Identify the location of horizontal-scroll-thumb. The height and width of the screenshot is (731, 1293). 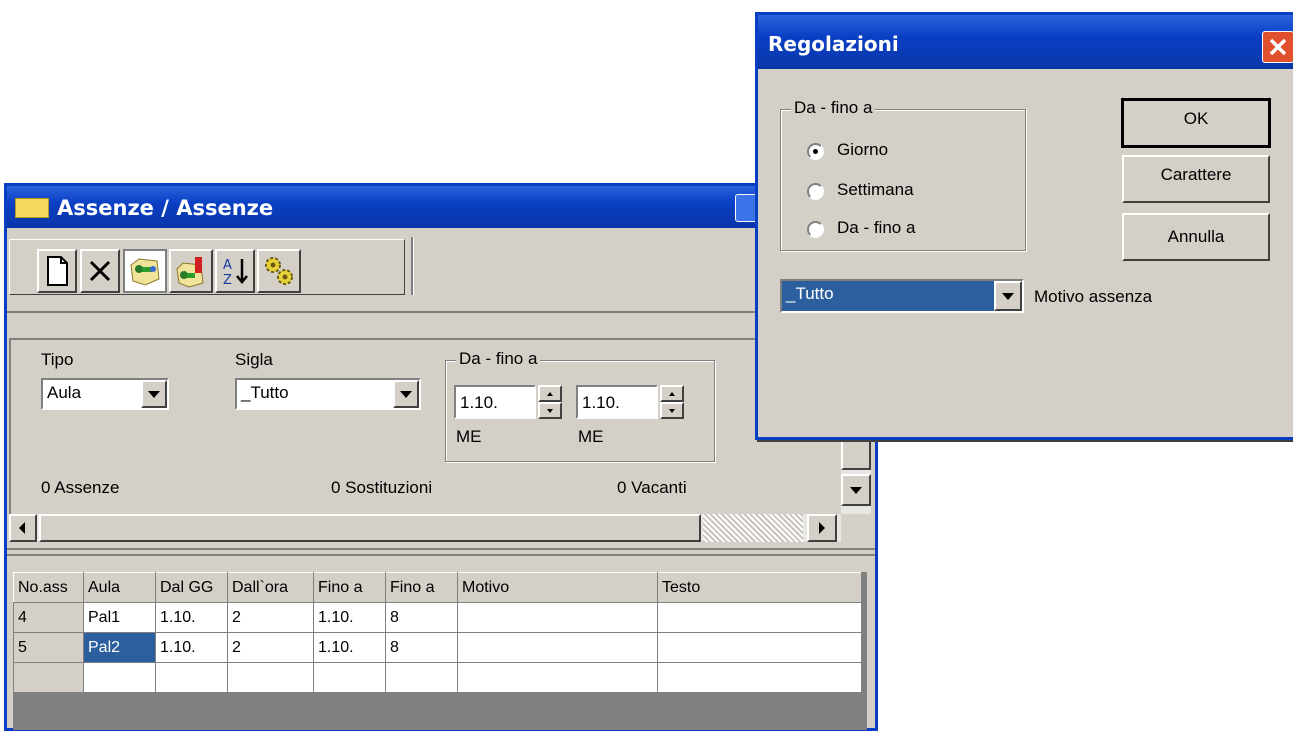
(370, 528).